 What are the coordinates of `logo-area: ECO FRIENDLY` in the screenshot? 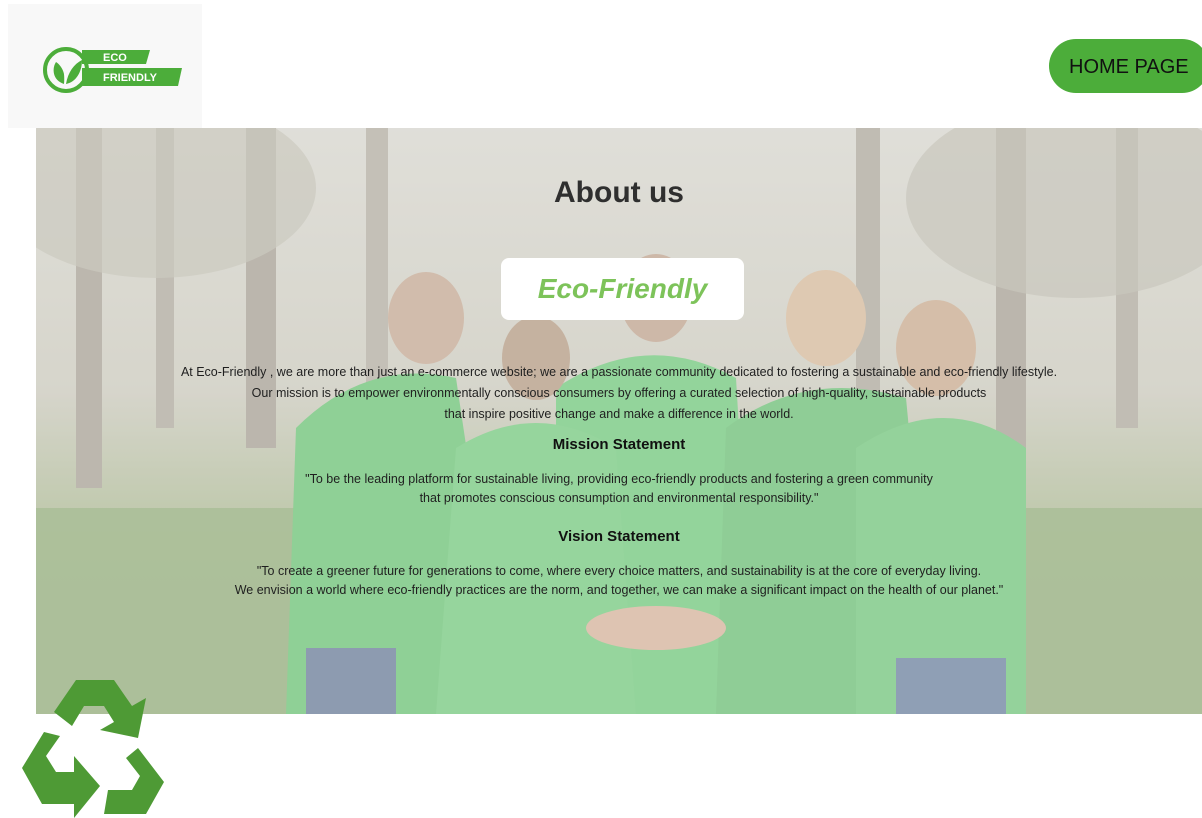 It's located at (105, 66).